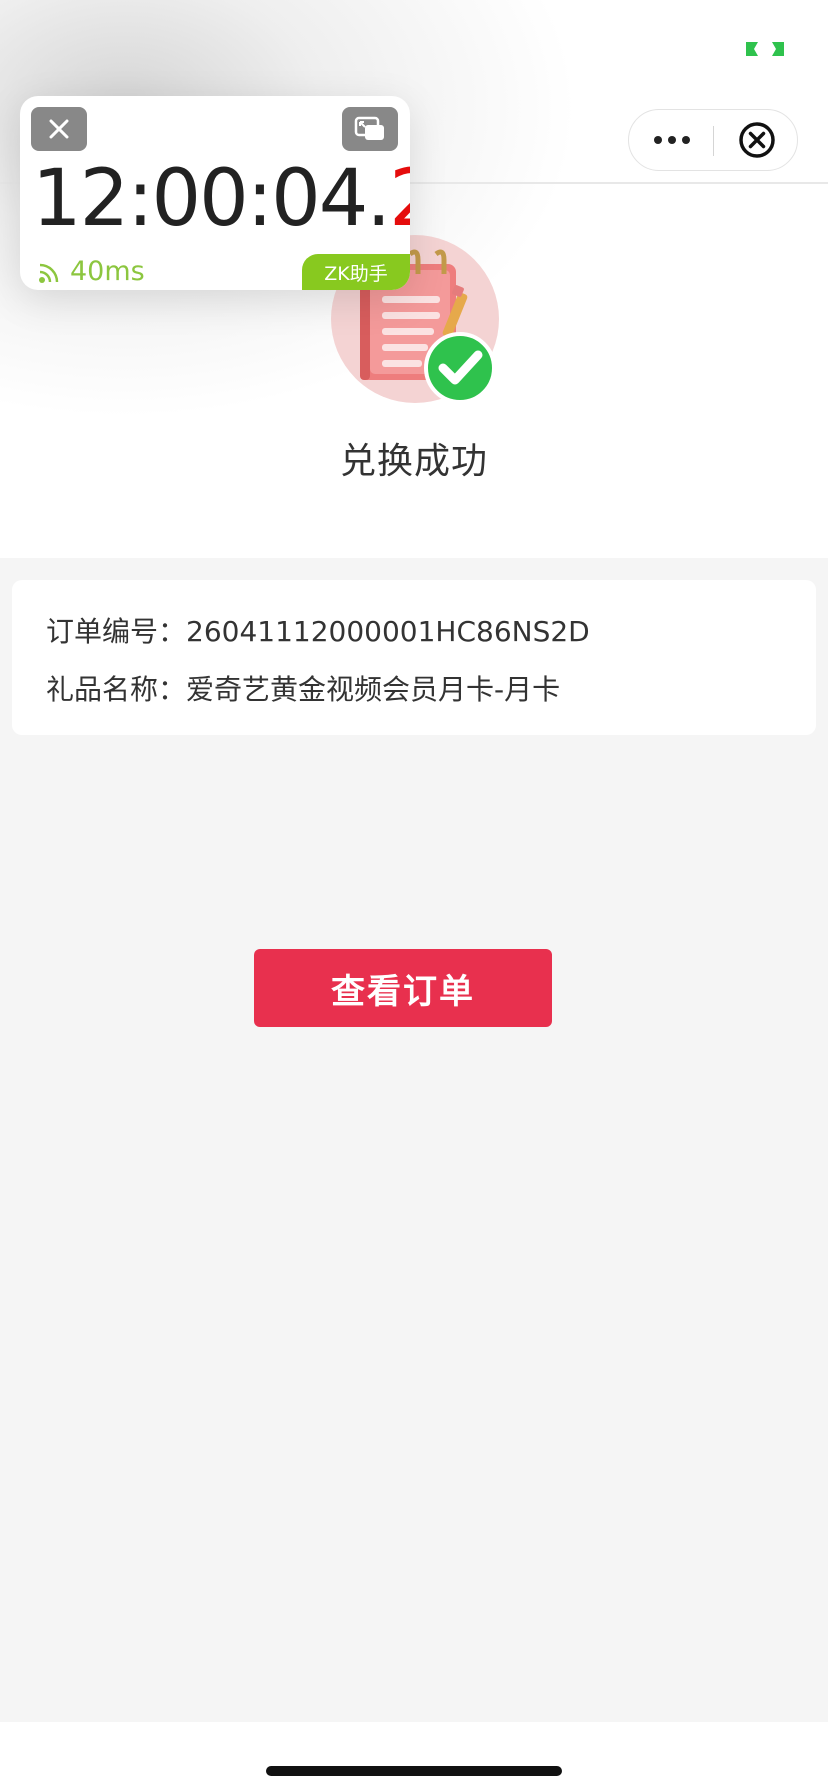 The image size is (828, 1792). I want to click on timer-clock: 12:00:04.2, so click(221, 199).